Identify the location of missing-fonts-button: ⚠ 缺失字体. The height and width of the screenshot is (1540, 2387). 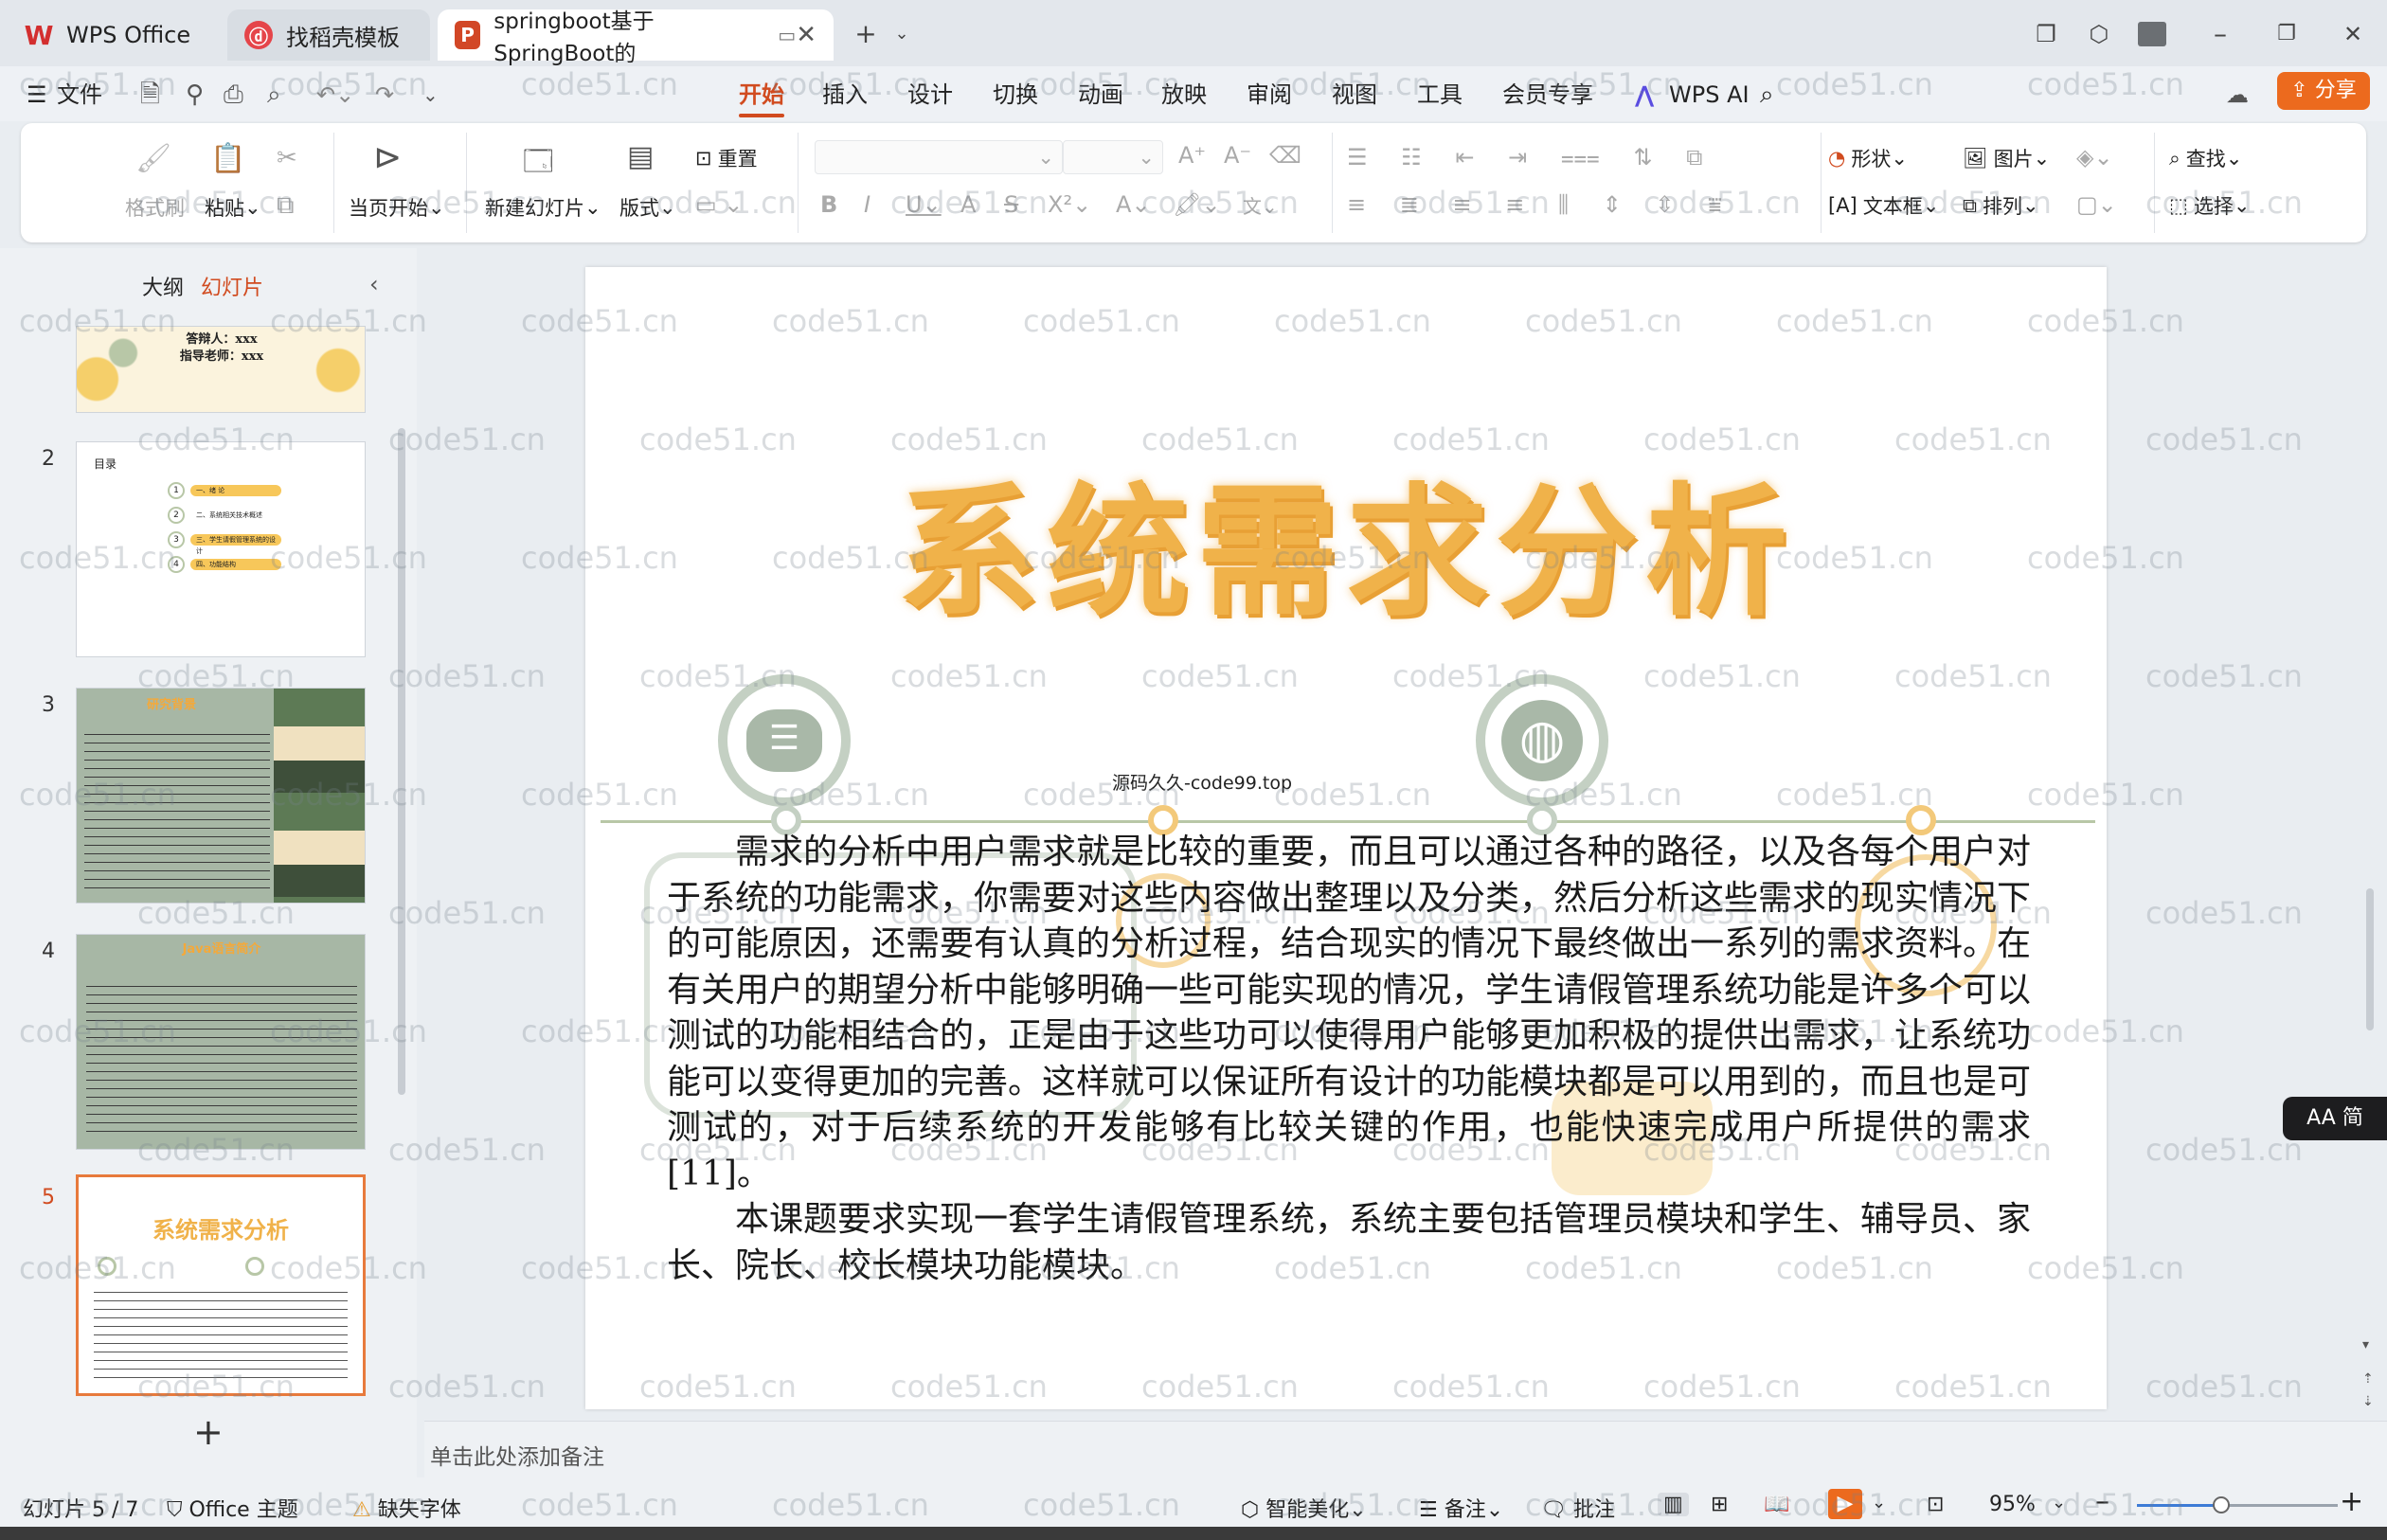
(406, 1508).